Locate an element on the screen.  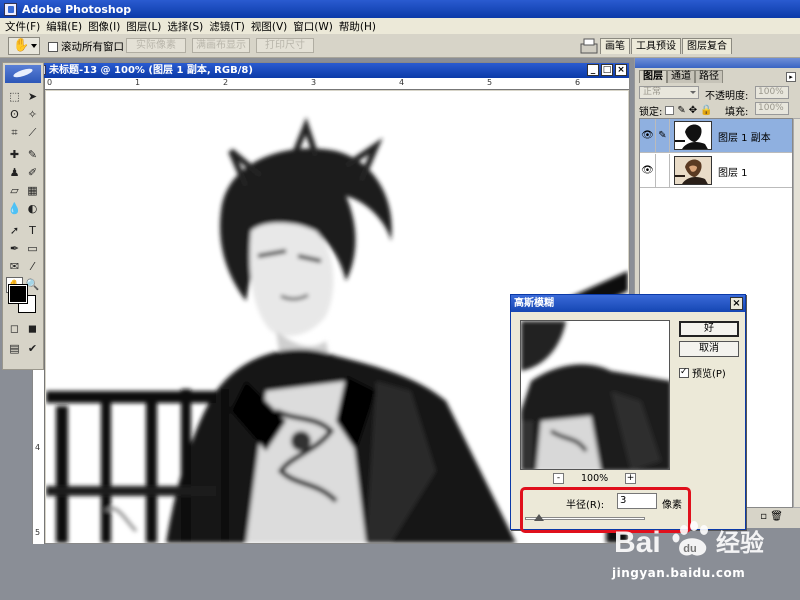
jump-to-imageready-icon: ✔ is located at coordinates (32, 349).